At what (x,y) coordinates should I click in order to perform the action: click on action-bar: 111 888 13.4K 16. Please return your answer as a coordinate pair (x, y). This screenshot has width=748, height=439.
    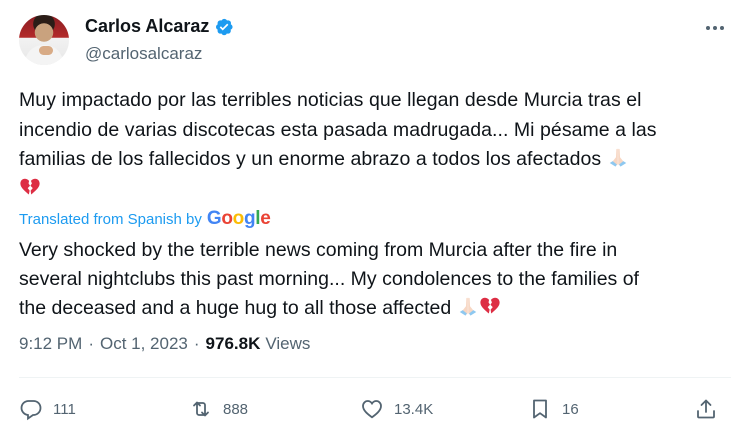
    Looking at the image, I should click on (375, 409).